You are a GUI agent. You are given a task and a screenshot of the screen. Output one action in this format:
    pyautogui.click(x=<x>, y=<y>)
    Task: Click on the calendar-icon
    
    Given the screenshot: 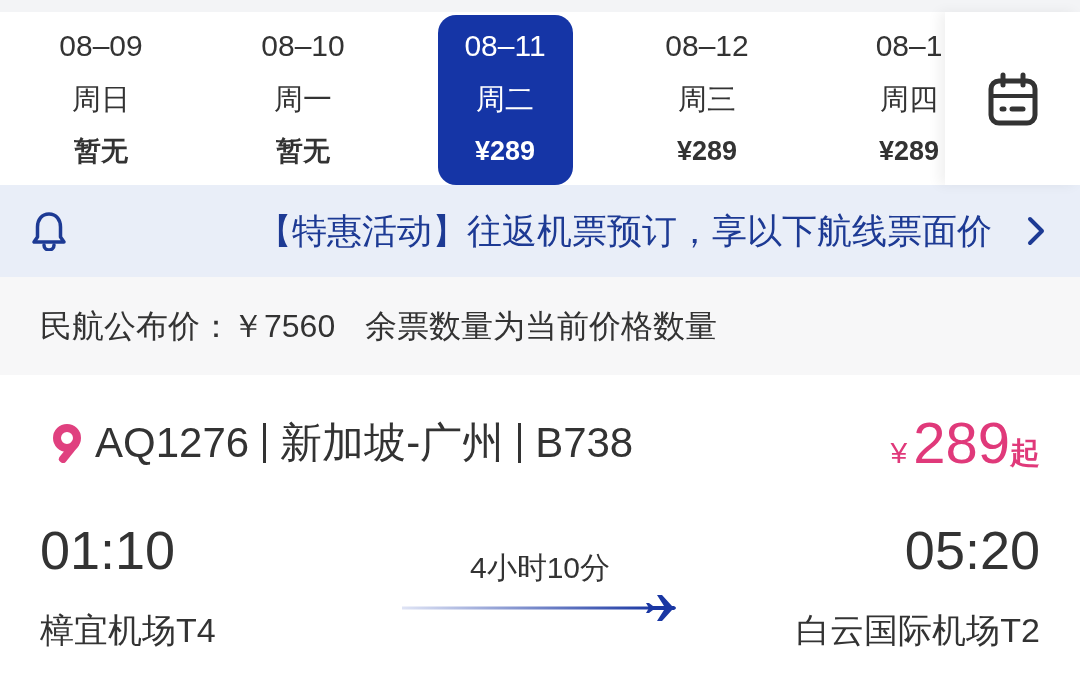 What is the action you would take?
    pyautogui.click(x=1012, y=98)
    